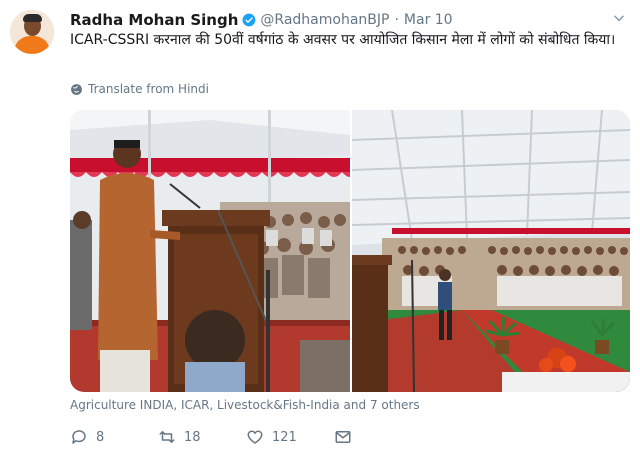 This screenshot has width=640, height=466. I want to click on tweet-actions: 8 18 121, so click(215, 437).